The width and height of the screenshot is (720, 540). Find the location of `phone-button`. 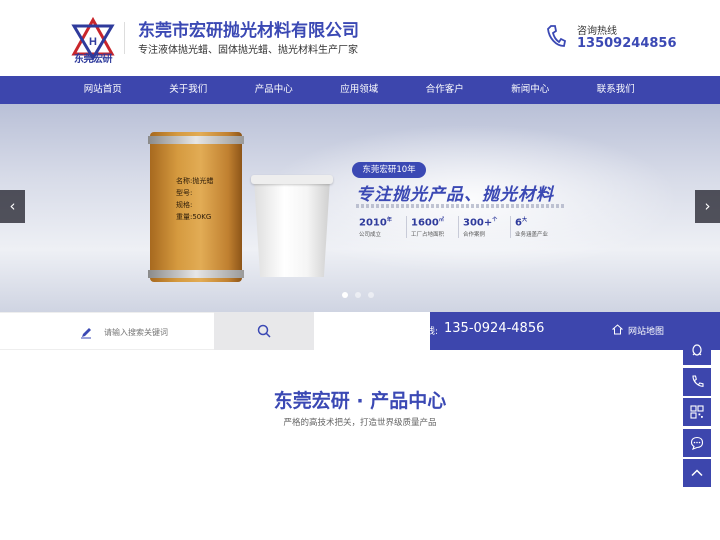

phone-button is located at coordinates (697, 381).